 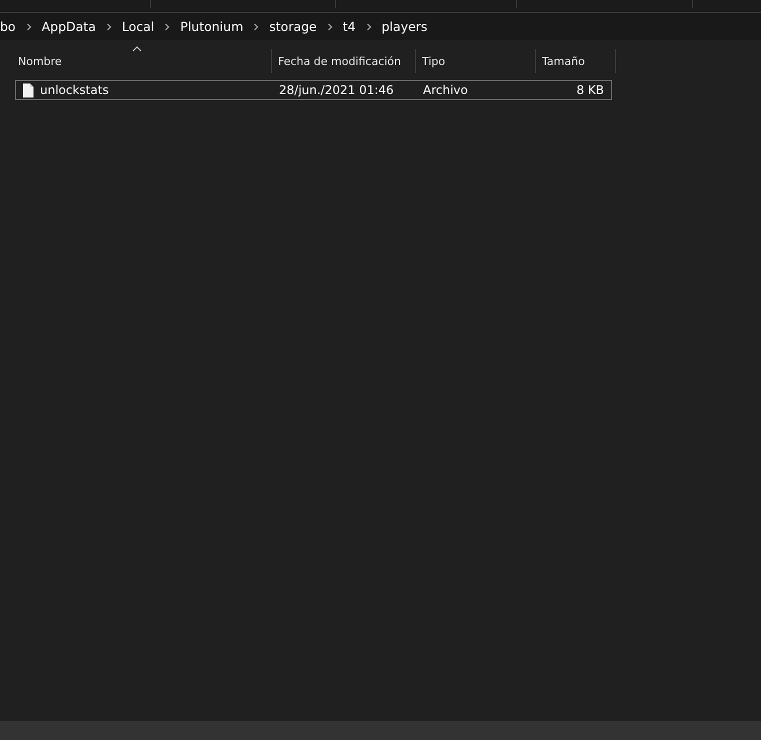 I want to click on column-header: Tamaño, so click(x=576, y=61).